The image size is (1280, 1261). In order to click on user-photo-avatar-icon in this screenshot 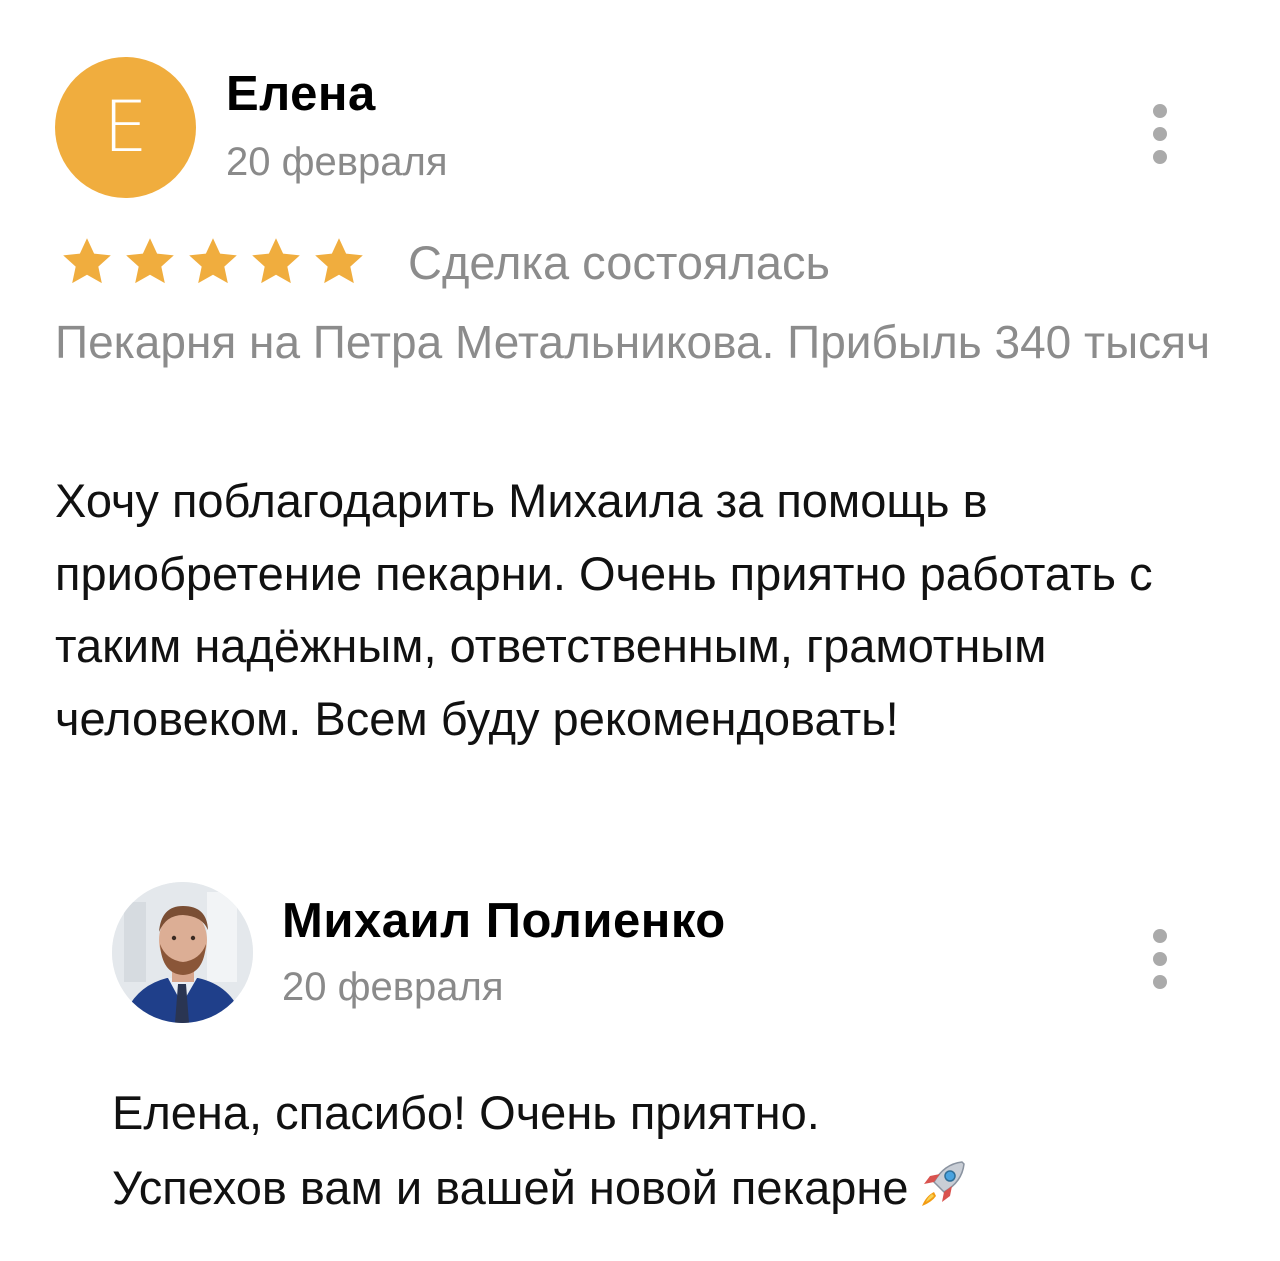, I will do `click(182, 952)`.